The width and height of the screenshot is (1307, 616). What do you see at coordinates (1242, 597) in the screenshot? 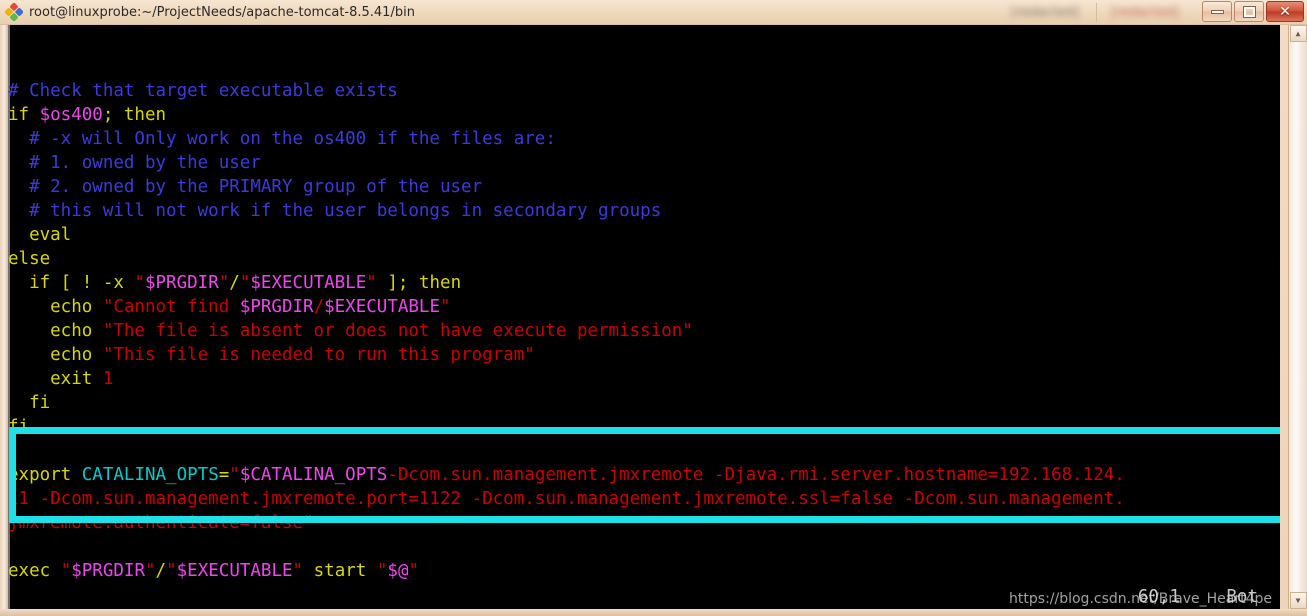
I see `vim-scroll-position: Bot` at bounding box center [1242, 597].